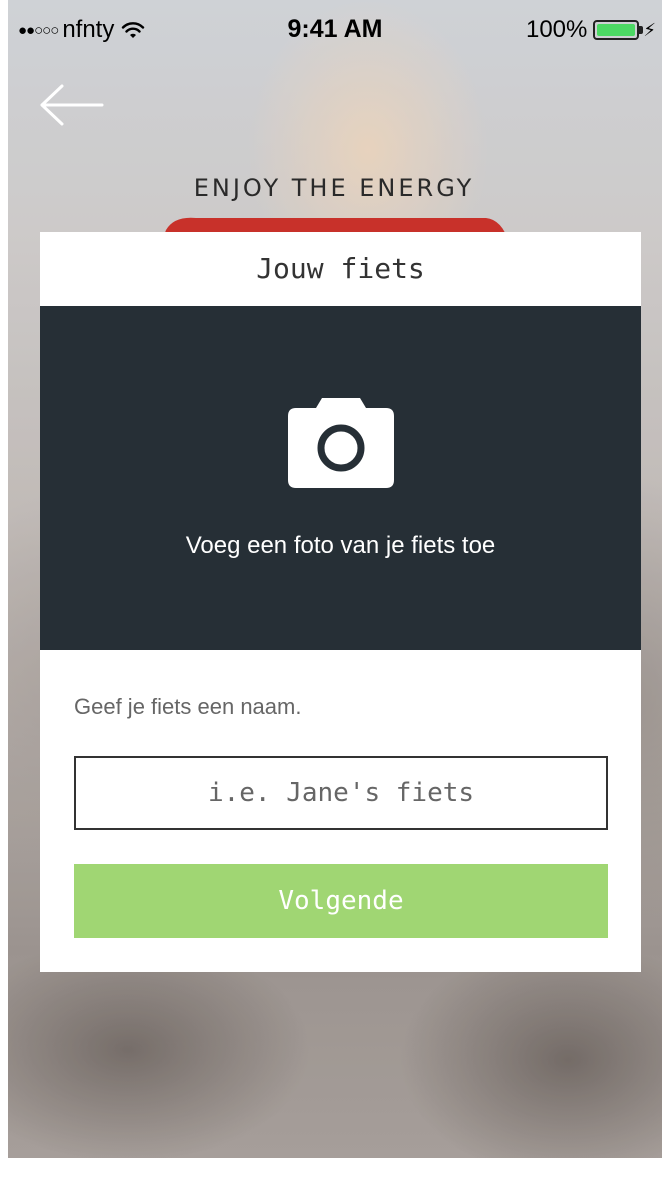  What do you see at coordinates (341, 901) in the screenshot?
I see `next-button: Volgende` at bounding box center [341, 901].